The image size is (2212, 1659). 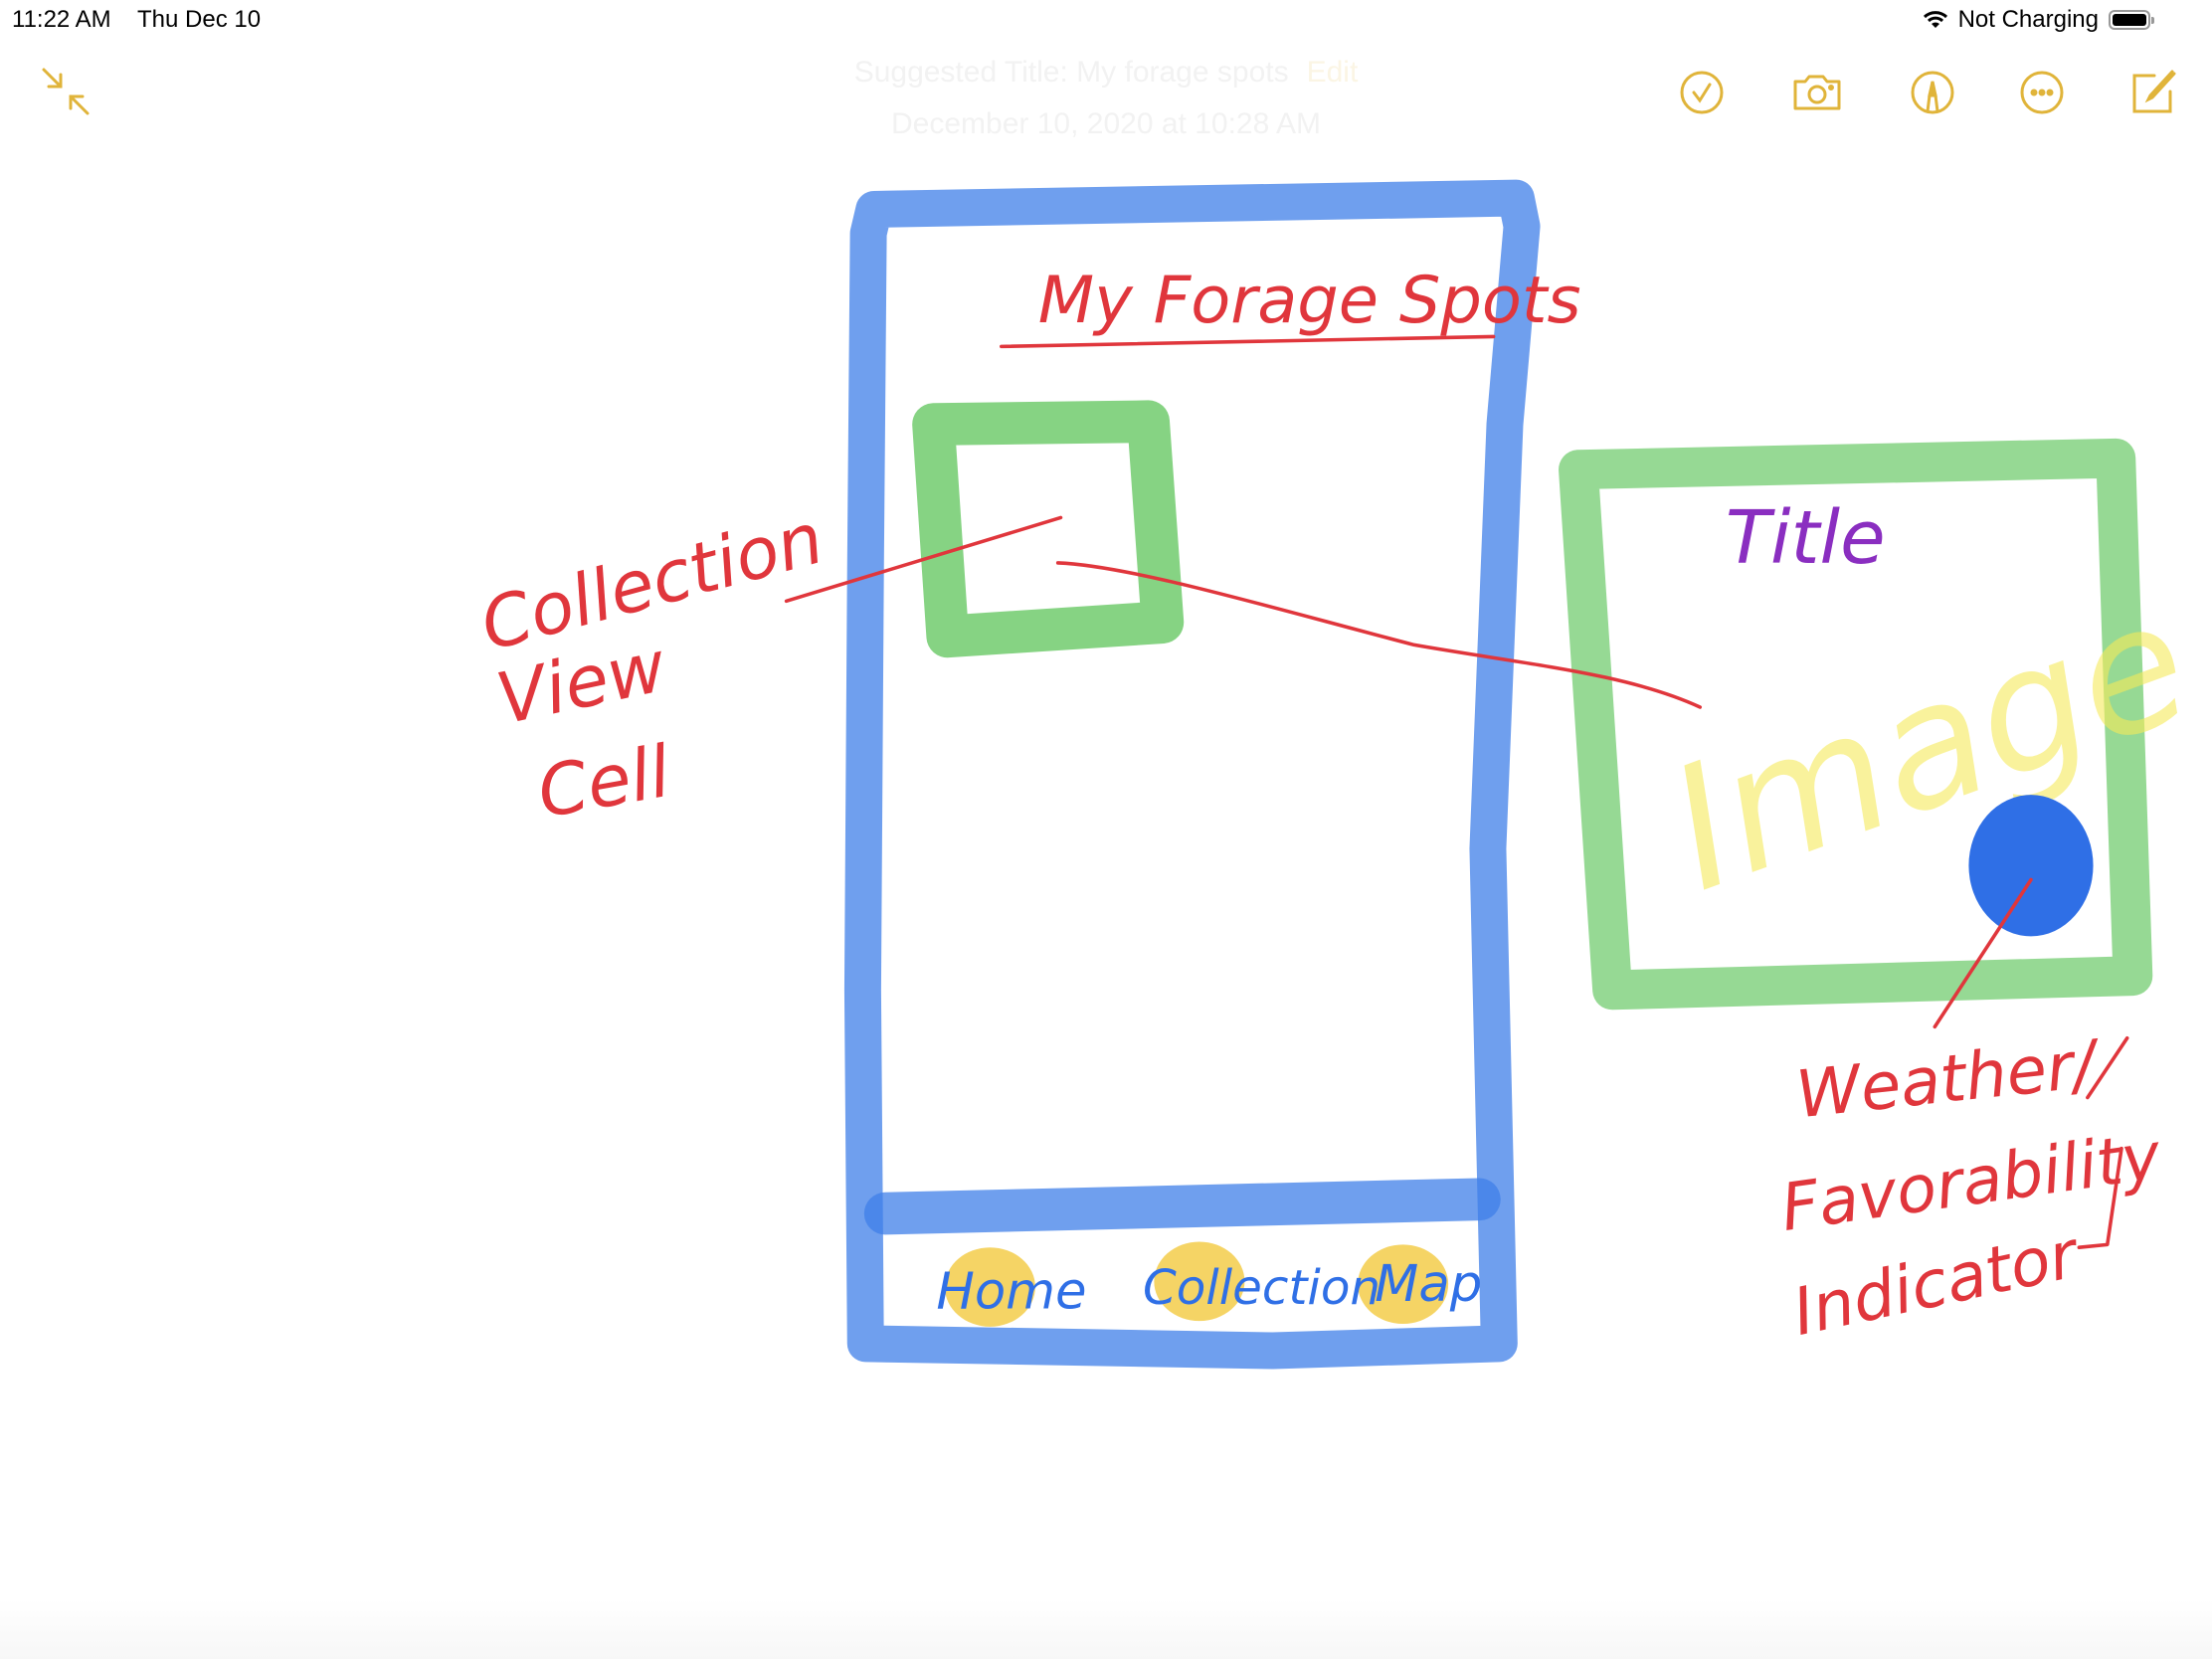 What do you see at coordinates (2031, 866) in the screenshot?
I see `weather-indicator-dot` at bounding box center [2031, 866].